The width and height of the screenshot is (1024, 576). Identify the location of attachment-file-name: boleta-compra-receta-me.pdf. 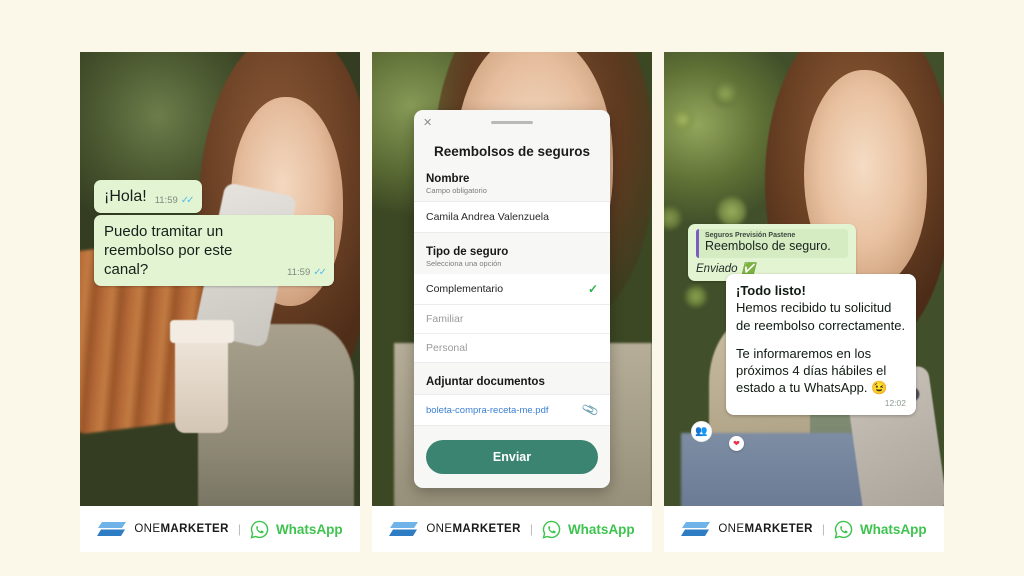
(487, 410).